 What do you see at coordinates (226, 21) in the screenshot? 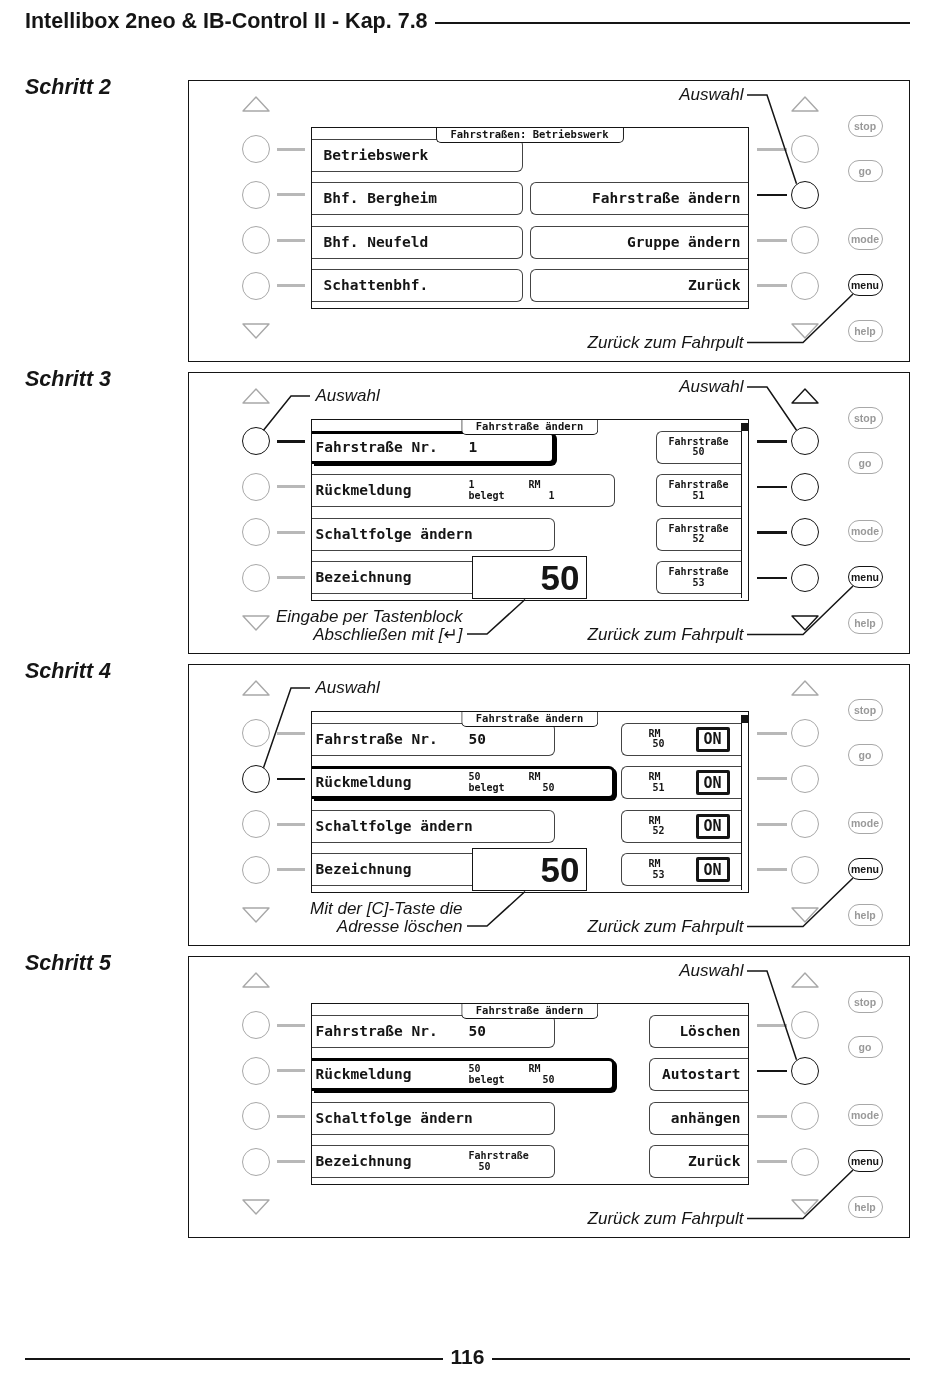
I see `page-heading: Intellibox 2neo & IB-Control II - Kap. 7.8` at bounding box center [226, 21].